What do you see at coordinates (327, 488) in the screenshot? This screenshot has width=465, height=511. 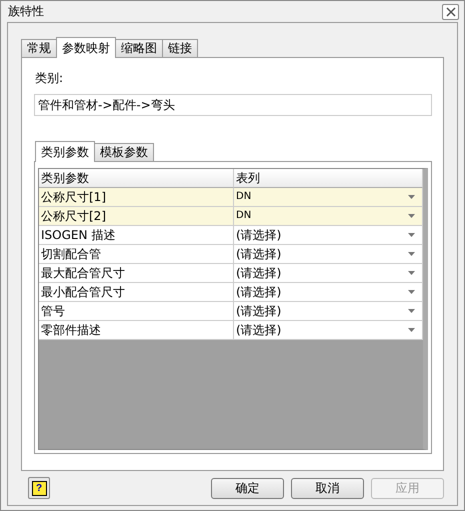 I see `dialog-button: 取消` at bounding box center [327, 488].